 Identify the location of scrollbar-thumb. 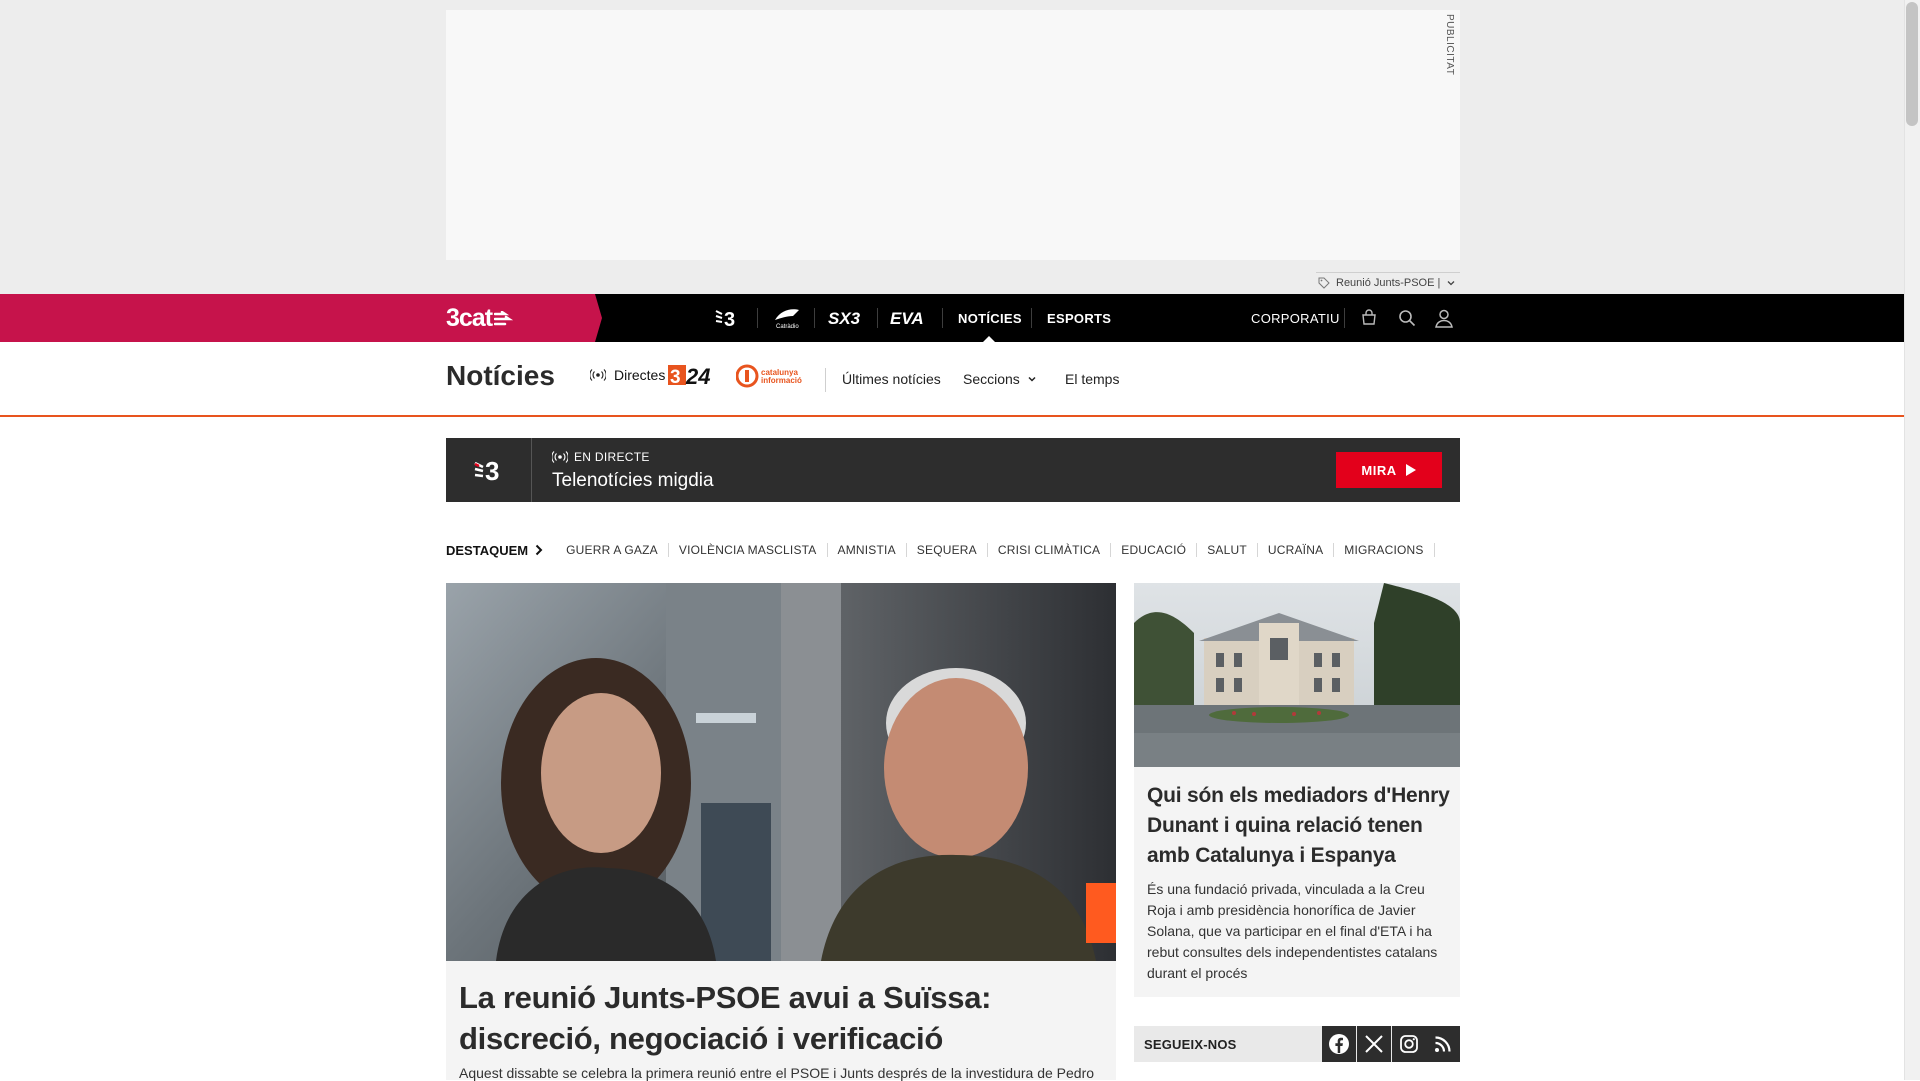
(1912, 64).